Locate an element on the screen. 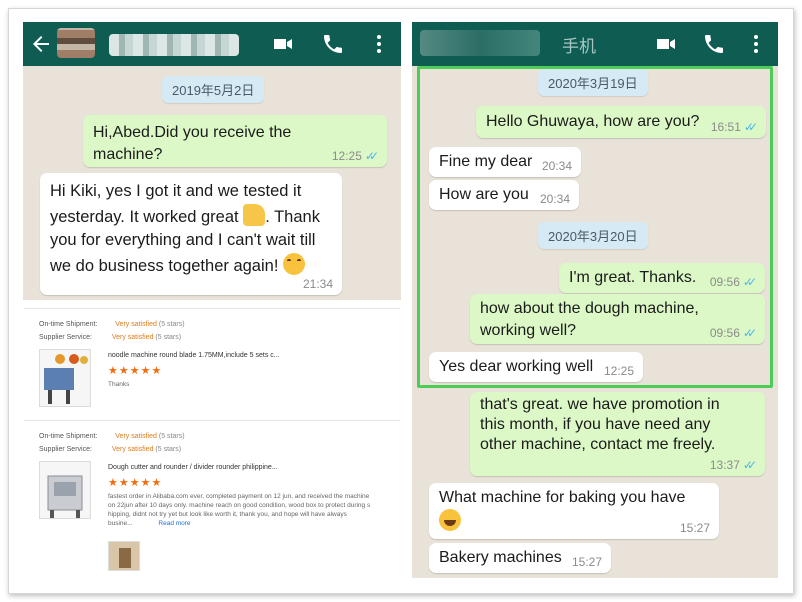  header-text: 手机 is located at coordinates (579, 46).